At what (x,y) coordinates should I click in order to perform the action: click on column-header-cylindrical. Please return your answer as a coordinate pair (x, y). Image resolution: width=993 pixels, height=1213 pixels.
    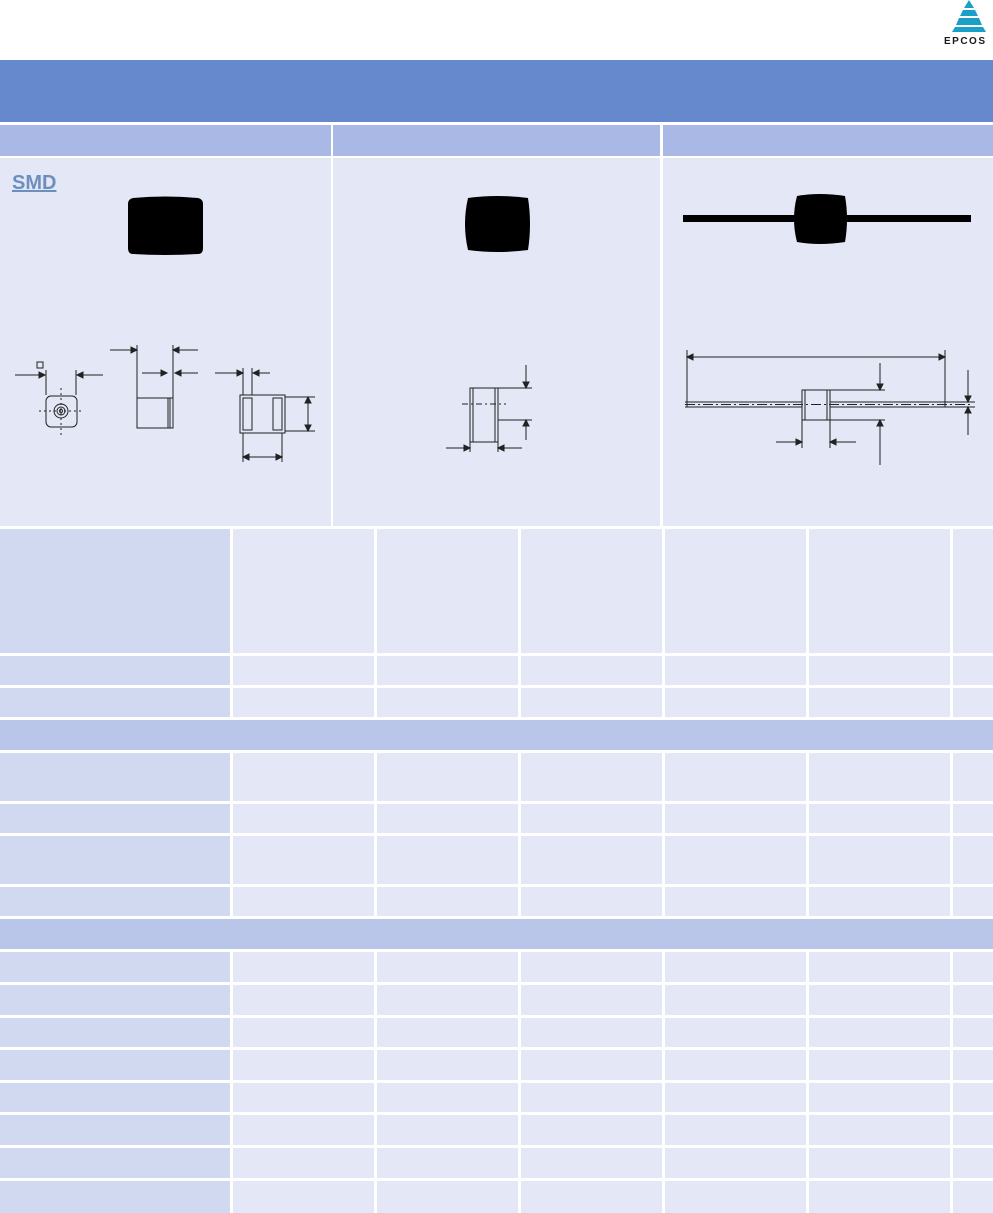
    Looking at the image, I should click on (496, 140).